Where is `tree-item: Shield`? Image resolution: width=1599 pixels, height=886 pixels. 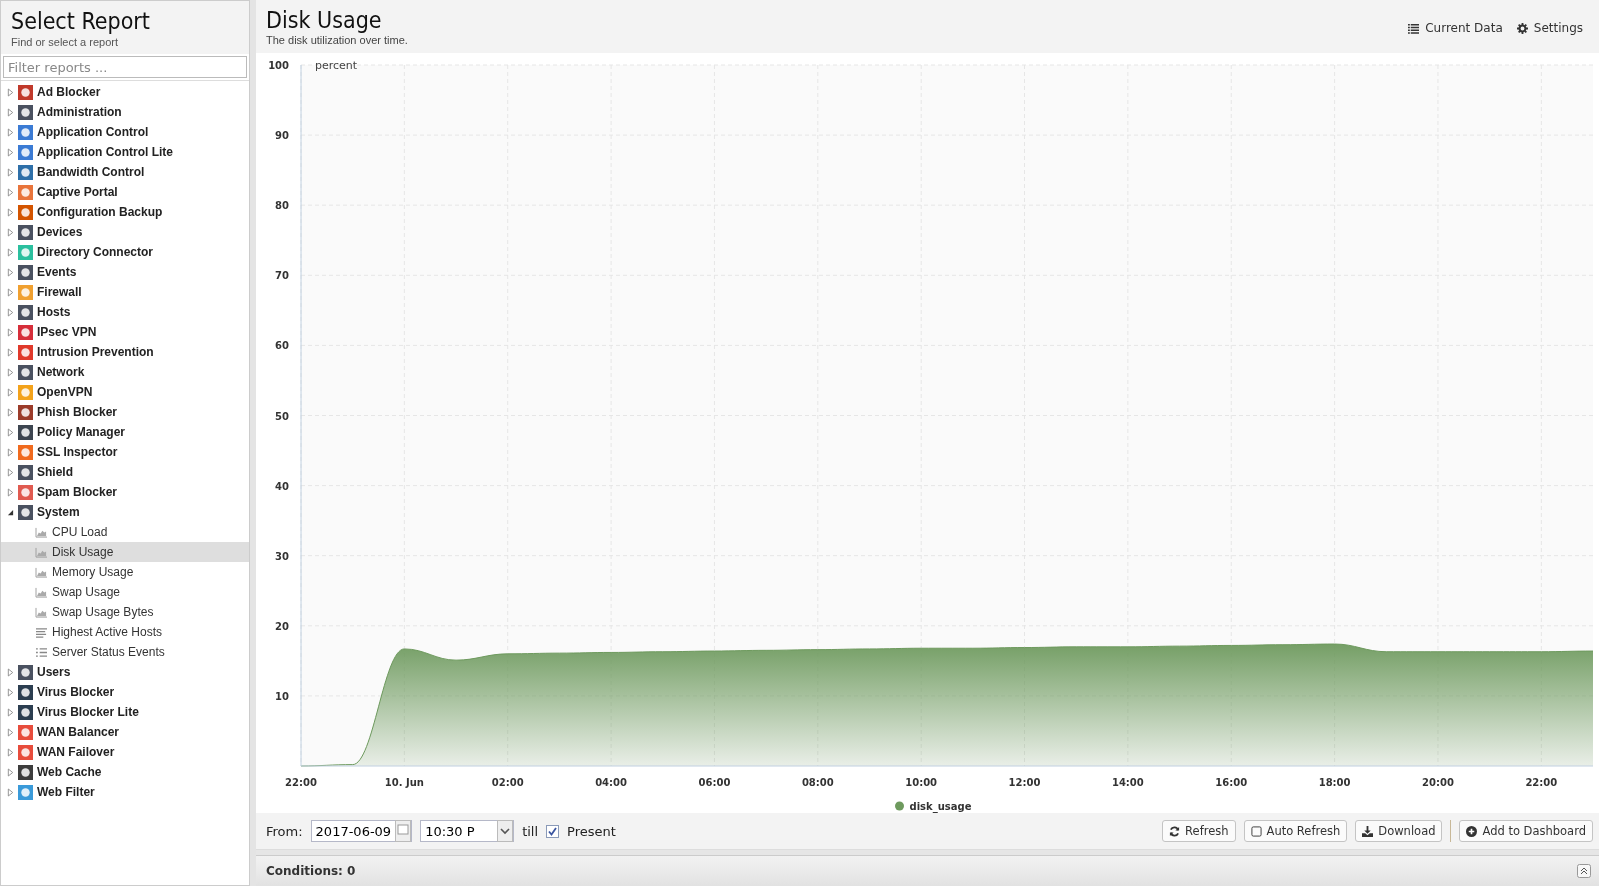
tree-item: Shield is located at coordinates (55, 472).